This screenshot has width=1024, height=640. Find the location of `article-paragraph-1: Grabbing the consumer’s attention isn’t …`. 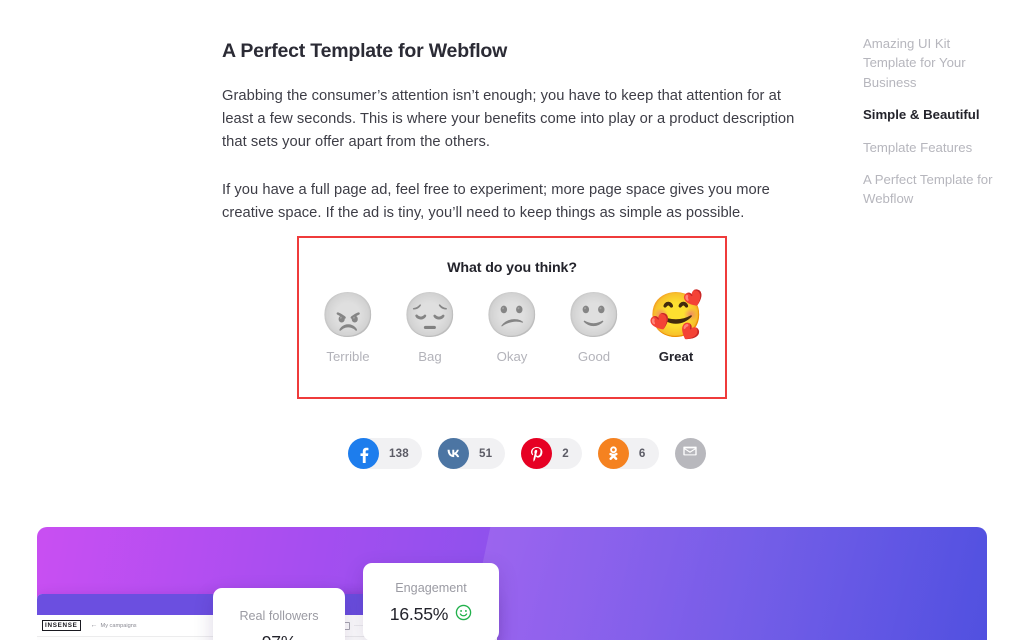

article-paragraph-1: Grabbing the consumer’s attention isn’t … is located at coordinates (508, 119).